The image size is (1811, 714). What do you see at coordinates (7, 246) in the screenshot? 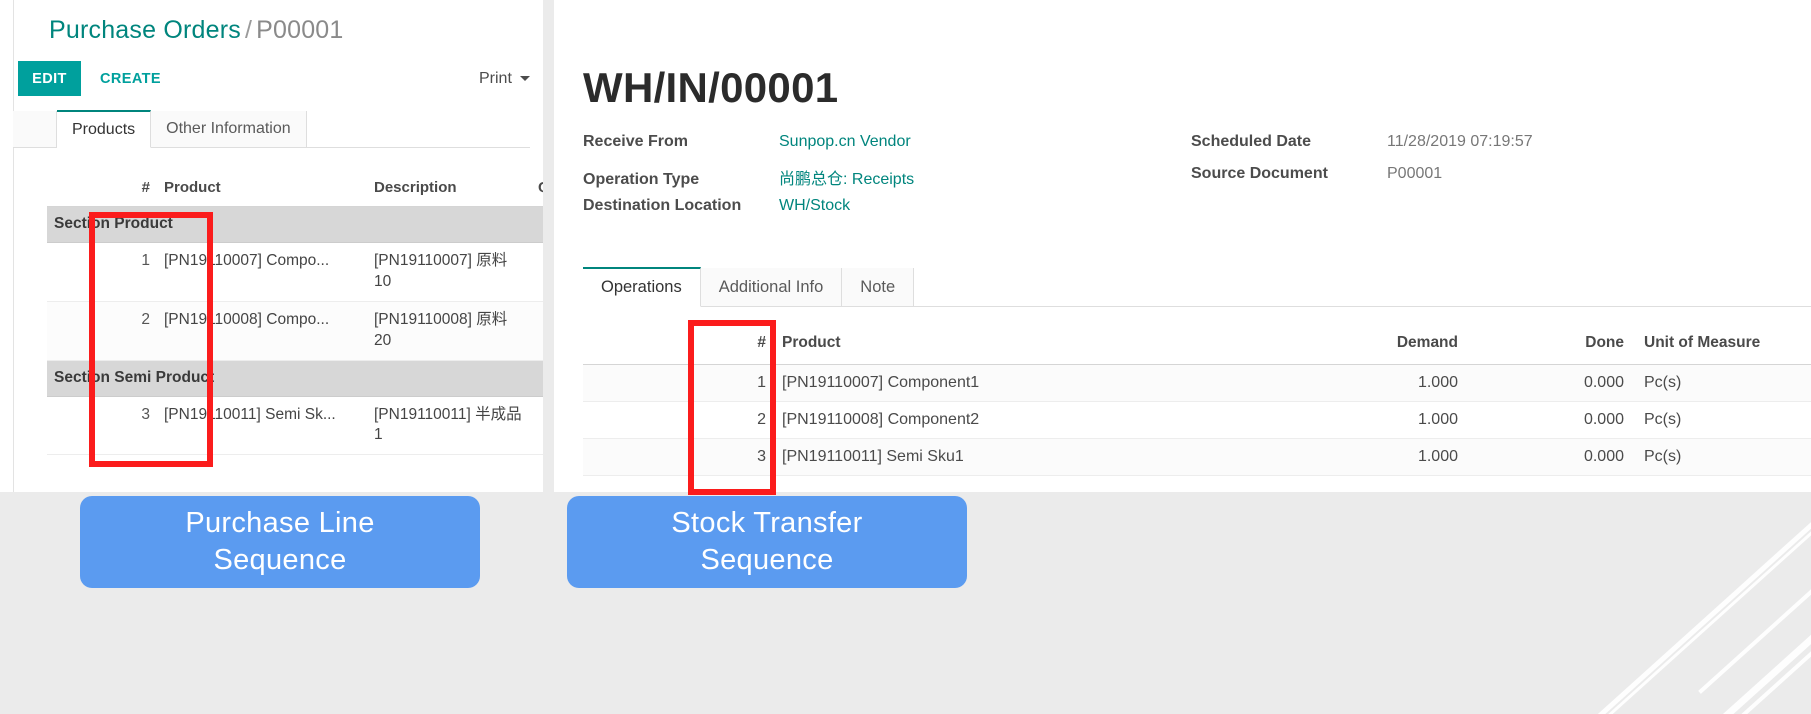
I see `panel-left-edge` at bounding box center [7, 246].